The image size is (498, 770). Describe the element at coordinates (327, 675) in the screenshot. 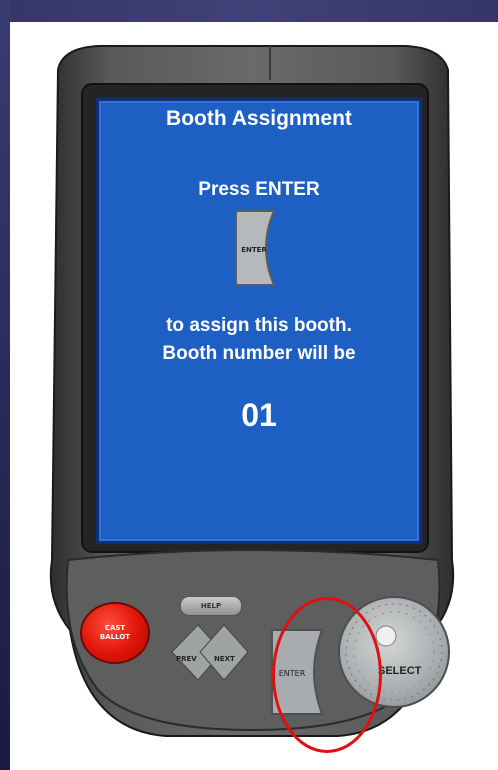

I see `highlight-ring` at that location.